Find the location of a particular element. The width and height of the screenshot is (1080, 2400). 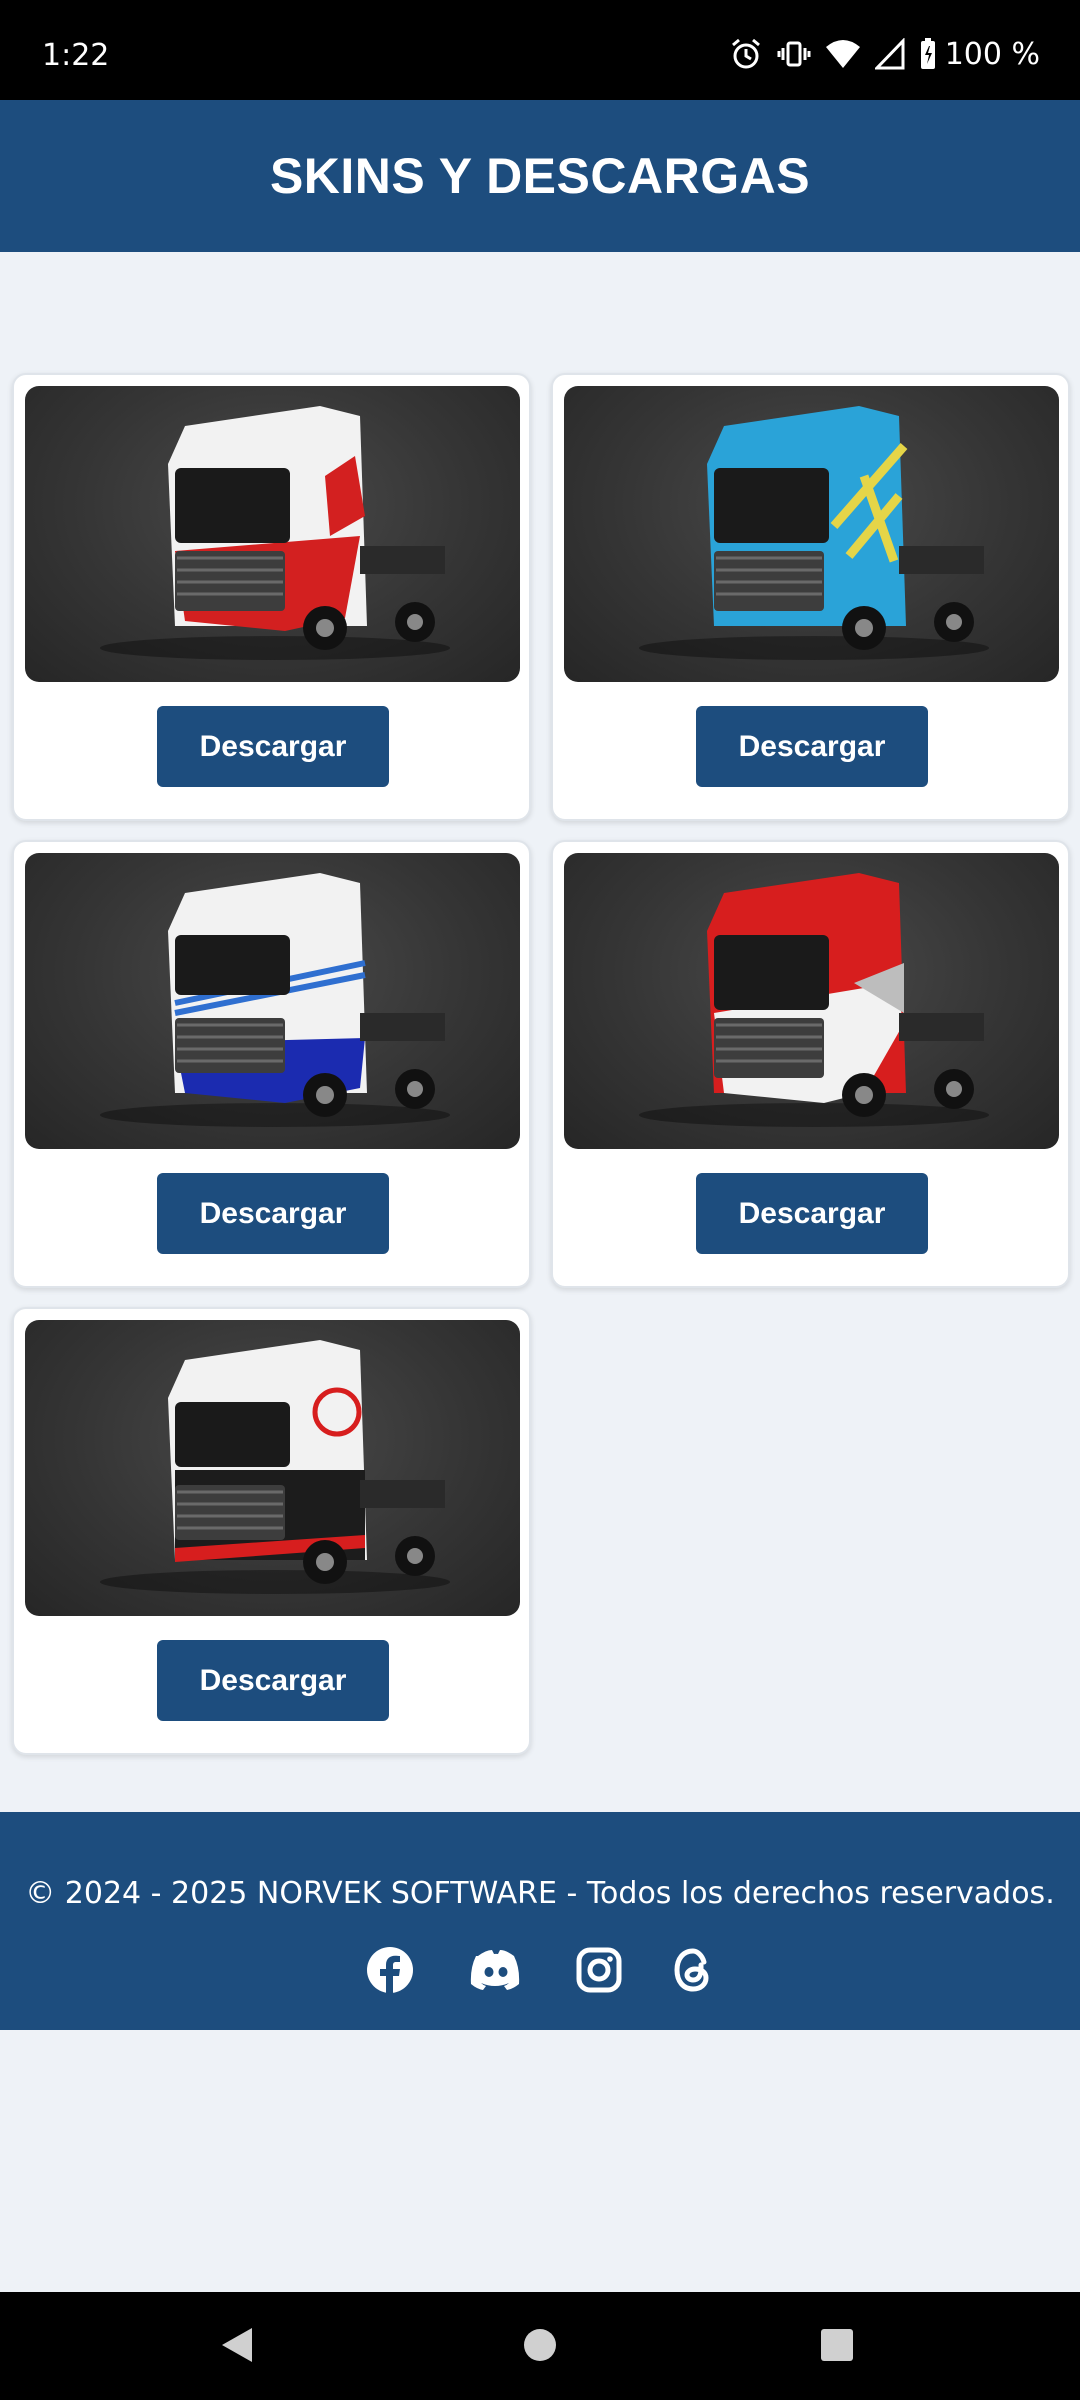

battery-percent: 100 % is located at coordinates (992, 54).